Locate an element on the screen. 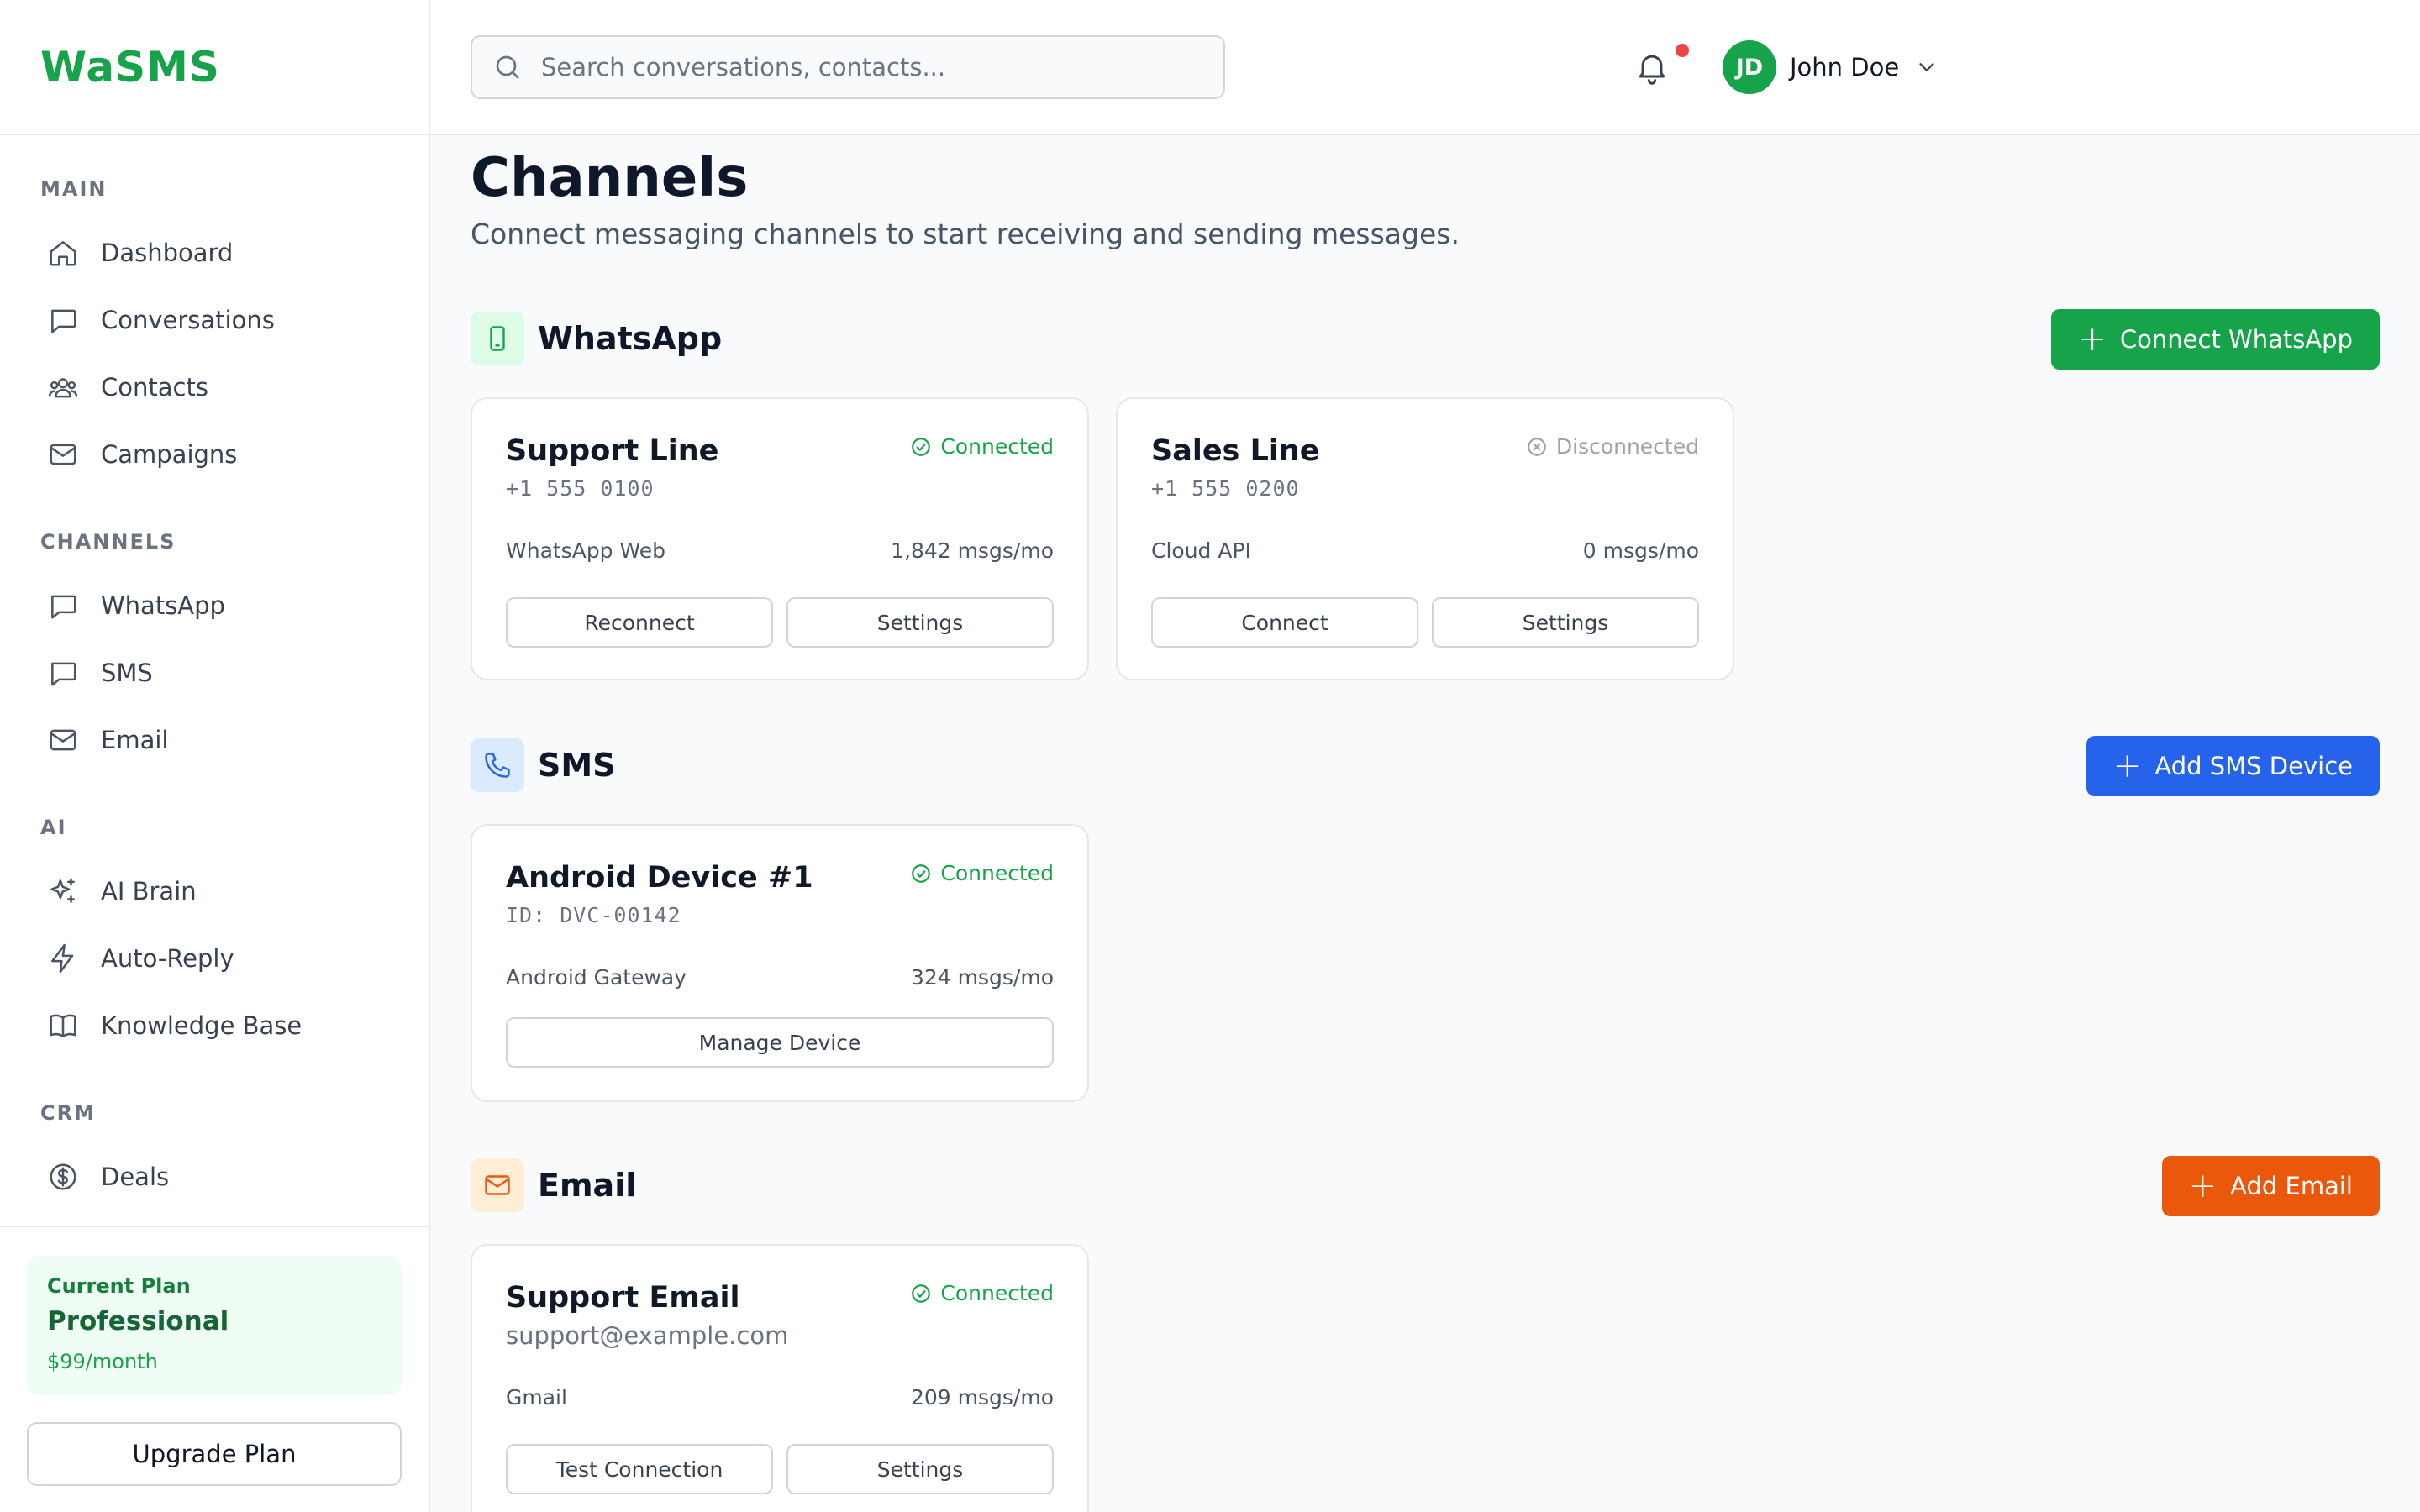  sidebar-item-sms: SMS is located at coordinates (214, 672).